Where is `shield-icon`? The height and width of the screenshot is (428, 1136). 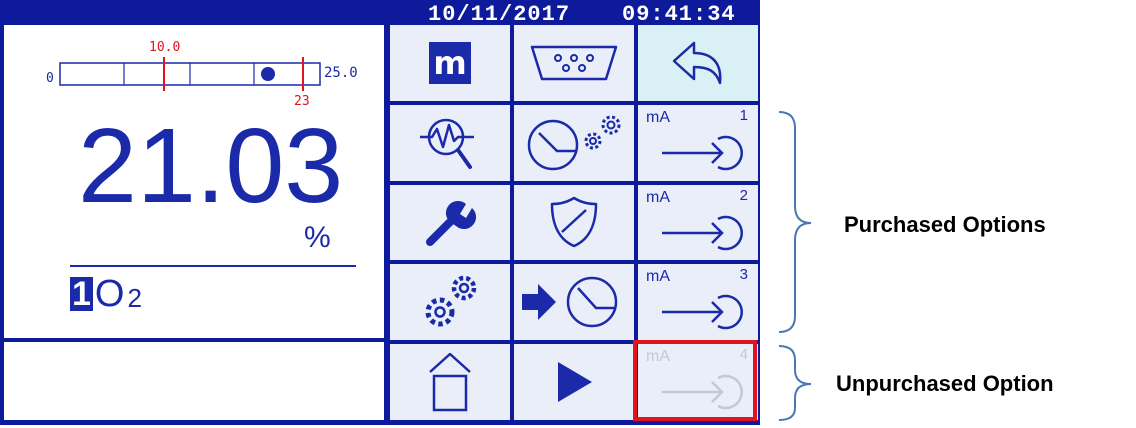
shield-icon is located at coordinates (574, 222).